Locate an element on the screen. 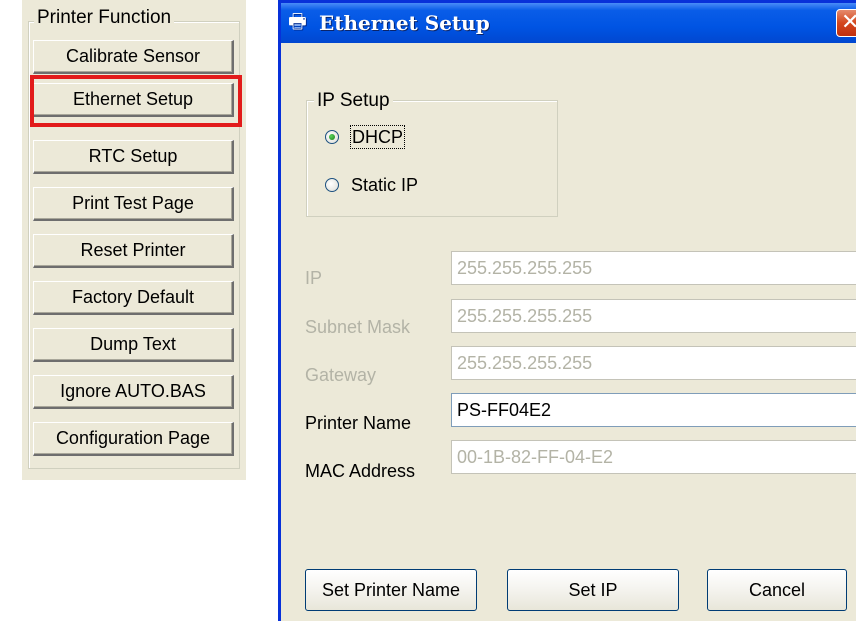 Image resolution: width=856 pixels, height=621 pixels. dialog-title: Ethernet Setup is located at coordinates (404, 23).